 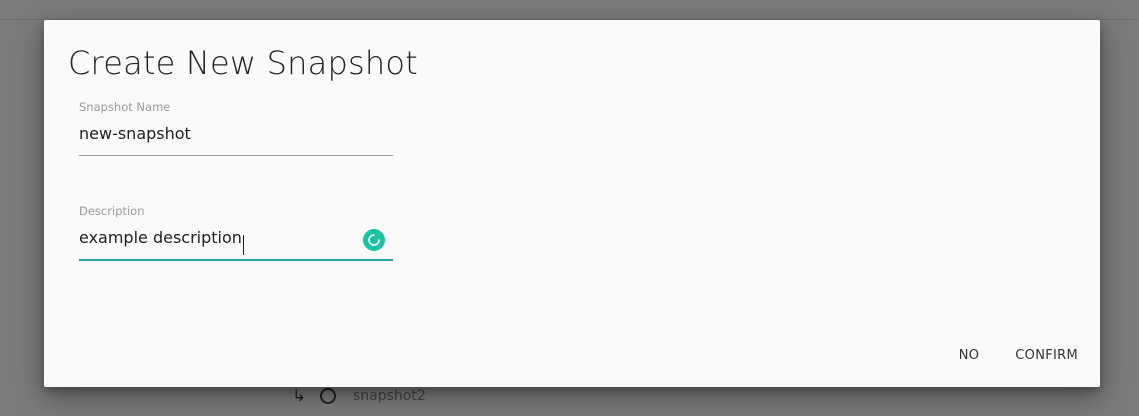 I want to click on description-field: Description, so click(x=236, y=232).